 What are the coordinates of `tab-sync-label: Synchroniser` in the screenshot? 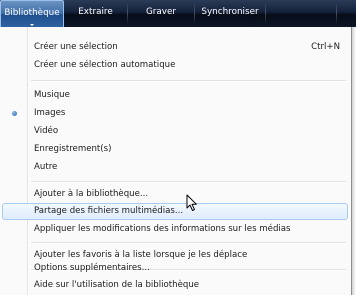 It's located at (230, 12).